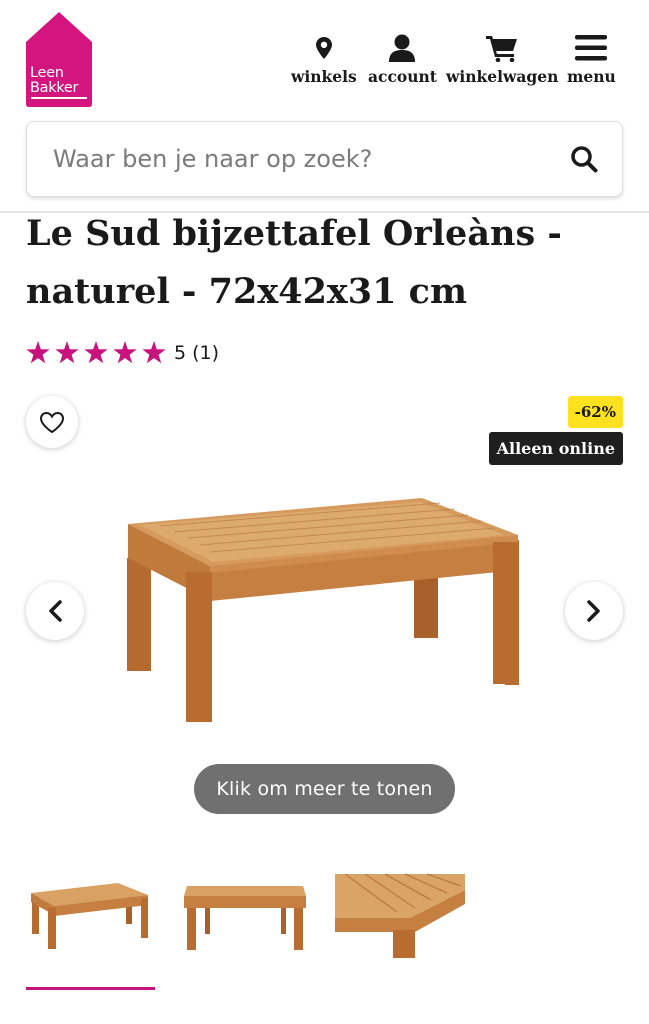 The height and width of the screenshot is (1024, 649). What do you see at coordinates (90, 988) in the screenshot?
I see `active-thumbnail-indicator` at bounding box center [90, 988].